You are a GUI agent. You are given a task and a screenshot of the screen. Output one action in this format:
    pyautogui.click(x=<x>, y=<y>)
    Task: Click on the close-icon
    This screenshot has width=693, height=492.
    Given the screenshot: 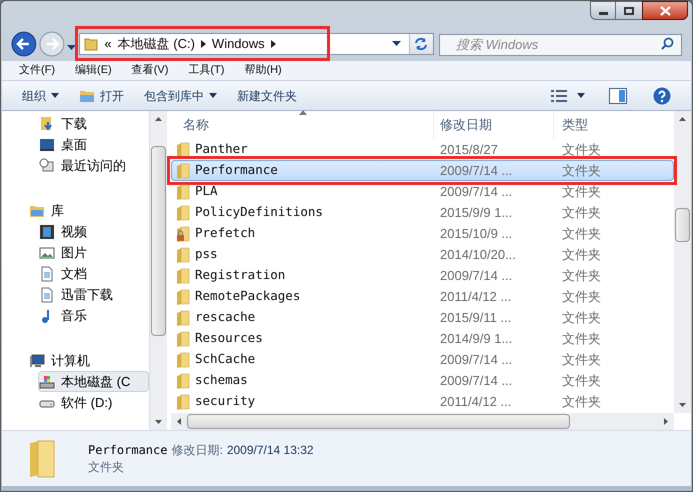 What is the action you would take?
    pyautogui.click(x=665, y=10)
    